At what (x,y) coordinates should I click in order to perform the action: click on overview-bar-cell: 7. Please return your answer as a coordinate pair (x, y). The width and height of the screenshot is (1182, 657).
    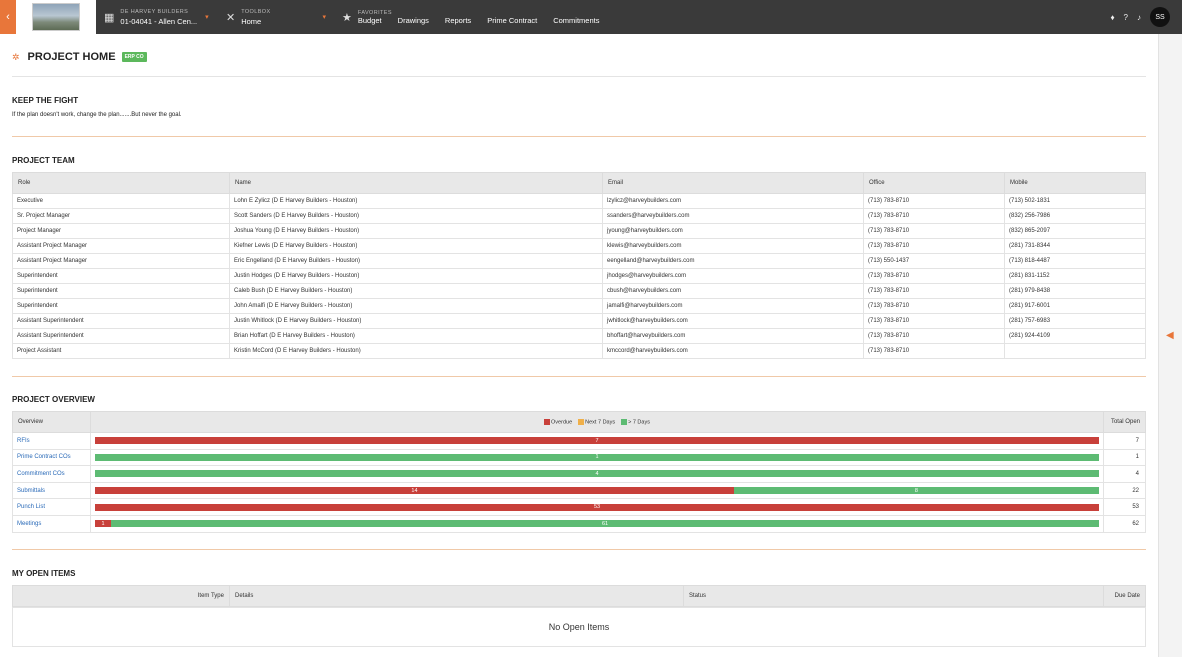
    Looking at the image, I should click on (597, 441).